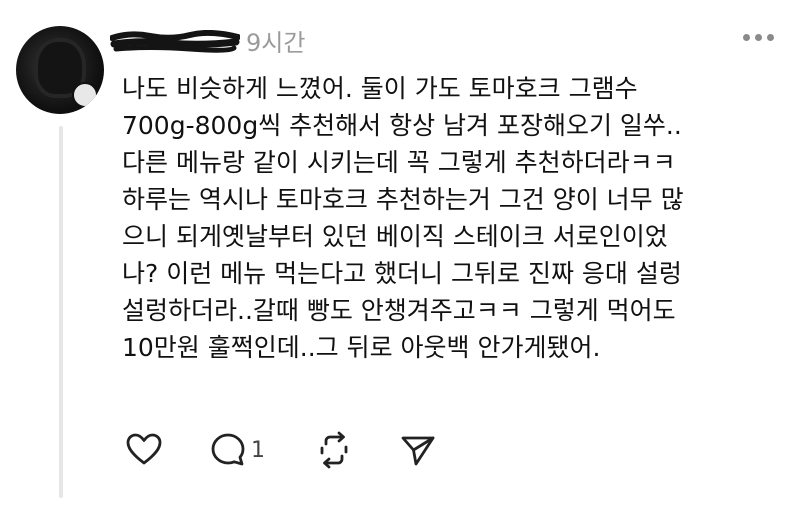 Image resolution: width=800 pixels, height=509 pixels. I want to click on post-text-line: 10만원 훌쩍인데..그 뒤로 아웃백 안가게됐어., so click(361, 347).